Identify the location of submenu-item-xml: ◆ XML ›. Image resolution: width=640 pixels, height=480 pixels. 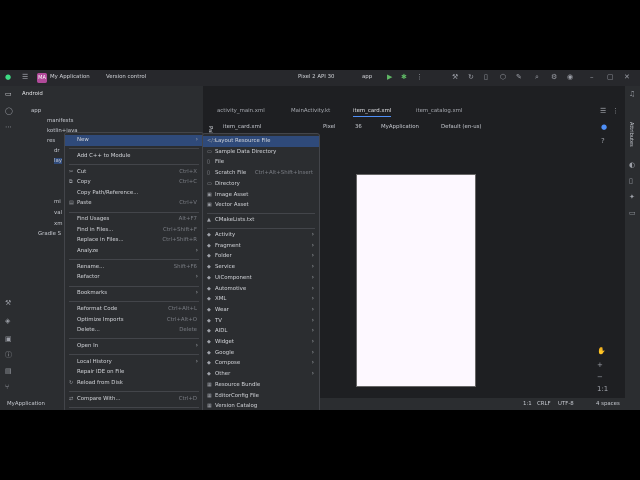
(261, 299).